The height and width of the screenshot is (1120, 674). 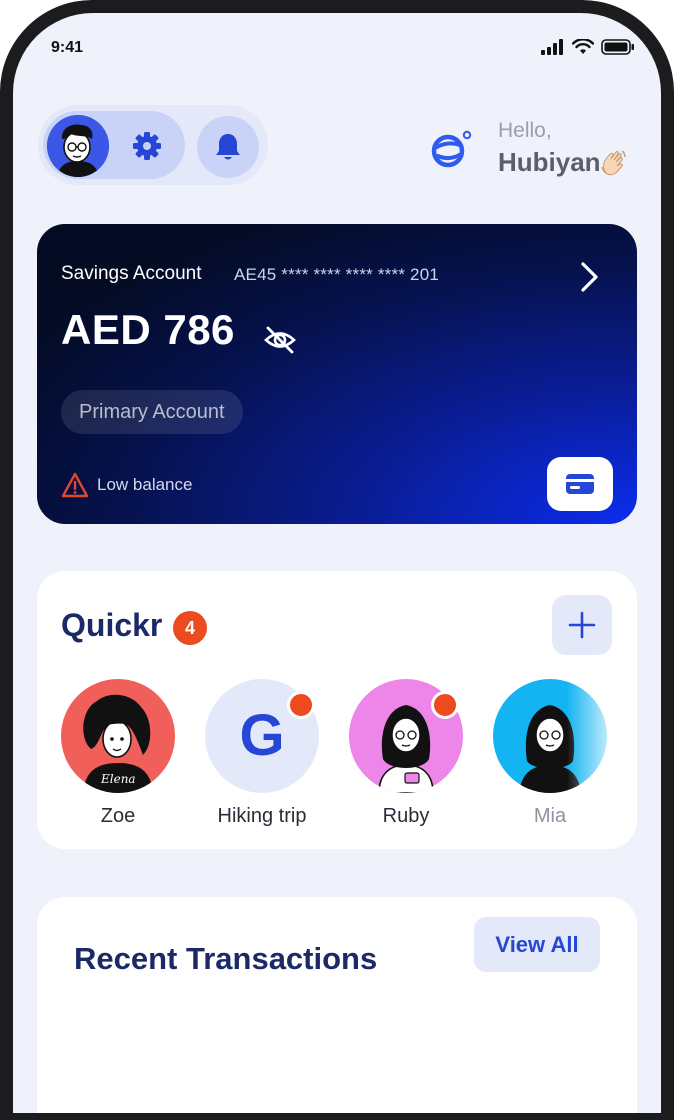 What do you see at coordinates (148, 329) in the screenshot?
I see `account-balance: AED 786` at bounding box center [148, 329].